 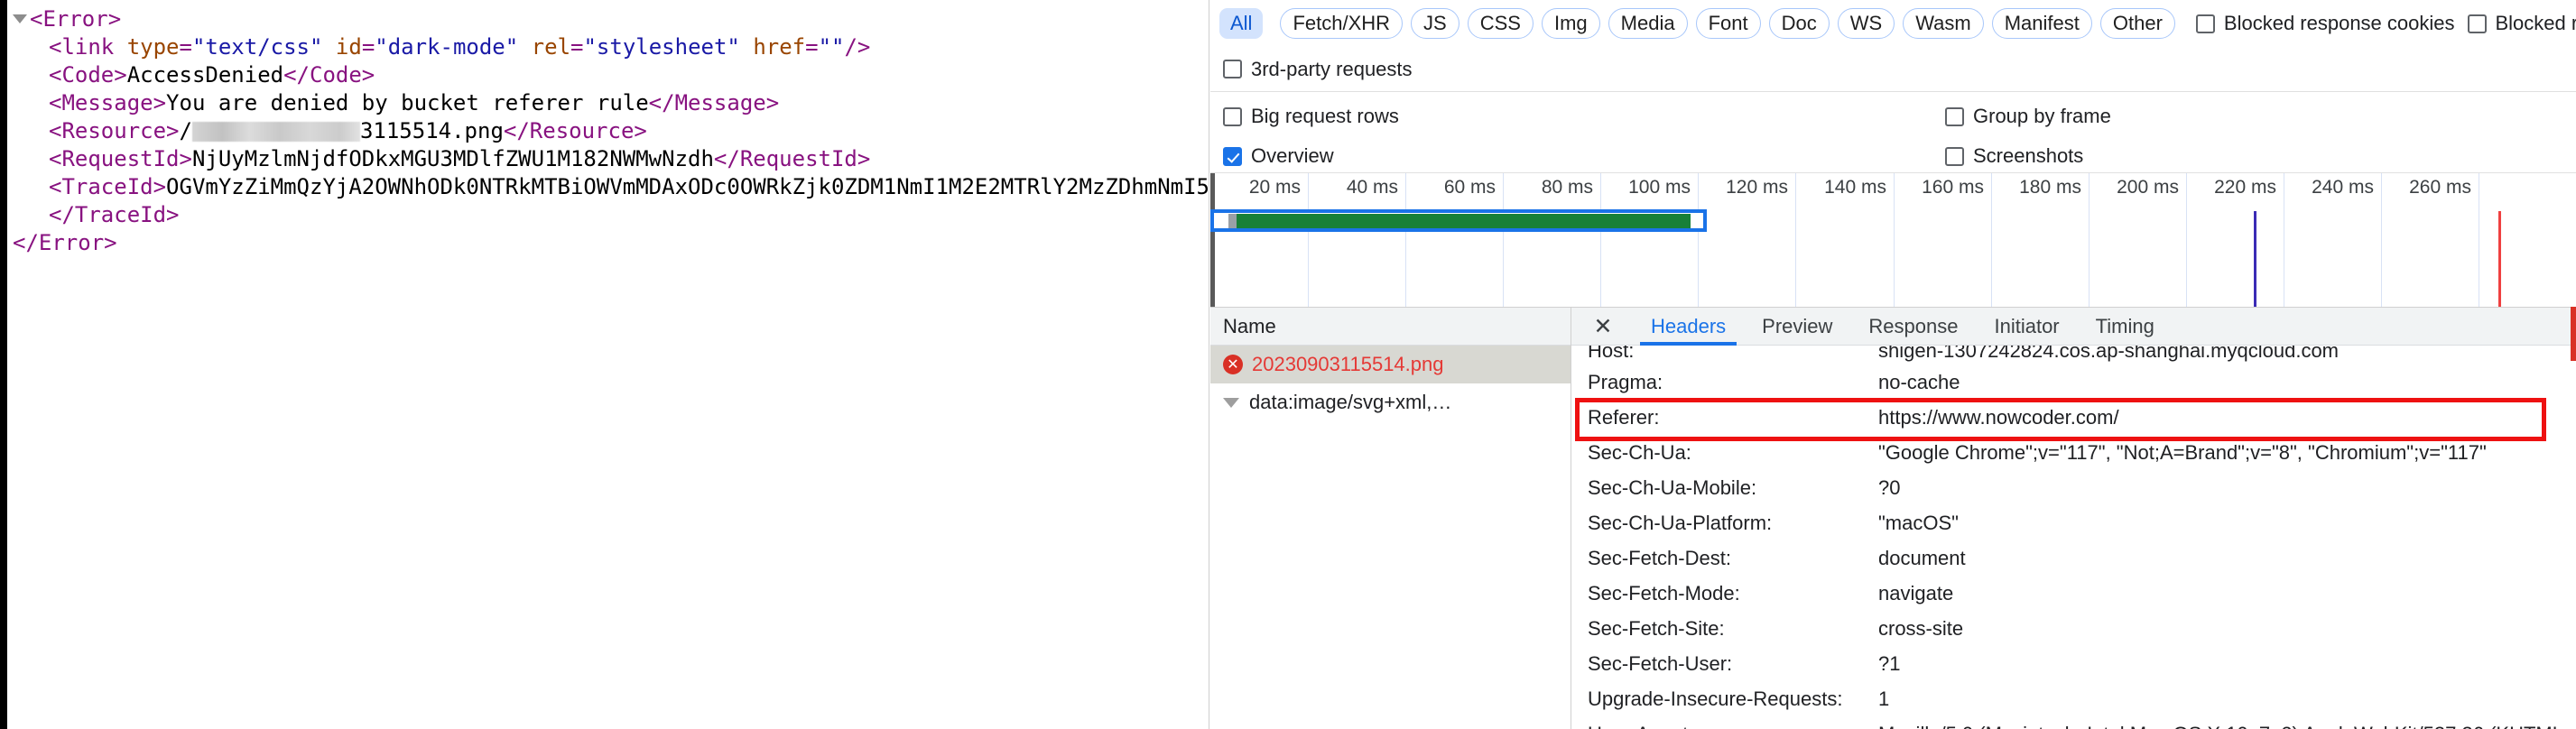 What do you see at coordinates (1659, 557) in the screenshot?
I see `header-name: Sec-Fetch-Dest:` at bounding box center [1659, 557].